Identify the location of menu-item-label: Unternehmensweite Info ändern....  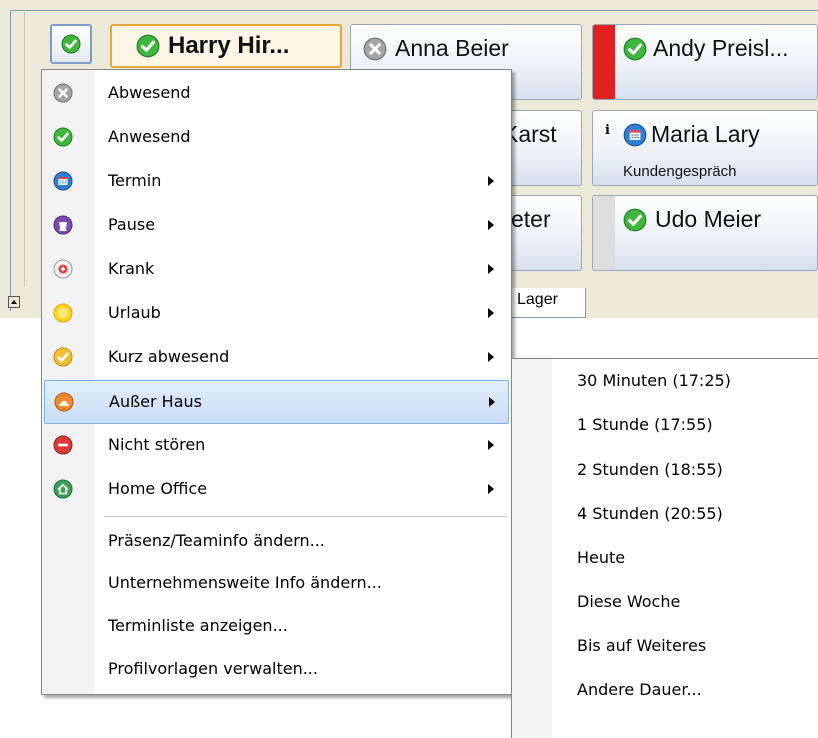
(245, 582).